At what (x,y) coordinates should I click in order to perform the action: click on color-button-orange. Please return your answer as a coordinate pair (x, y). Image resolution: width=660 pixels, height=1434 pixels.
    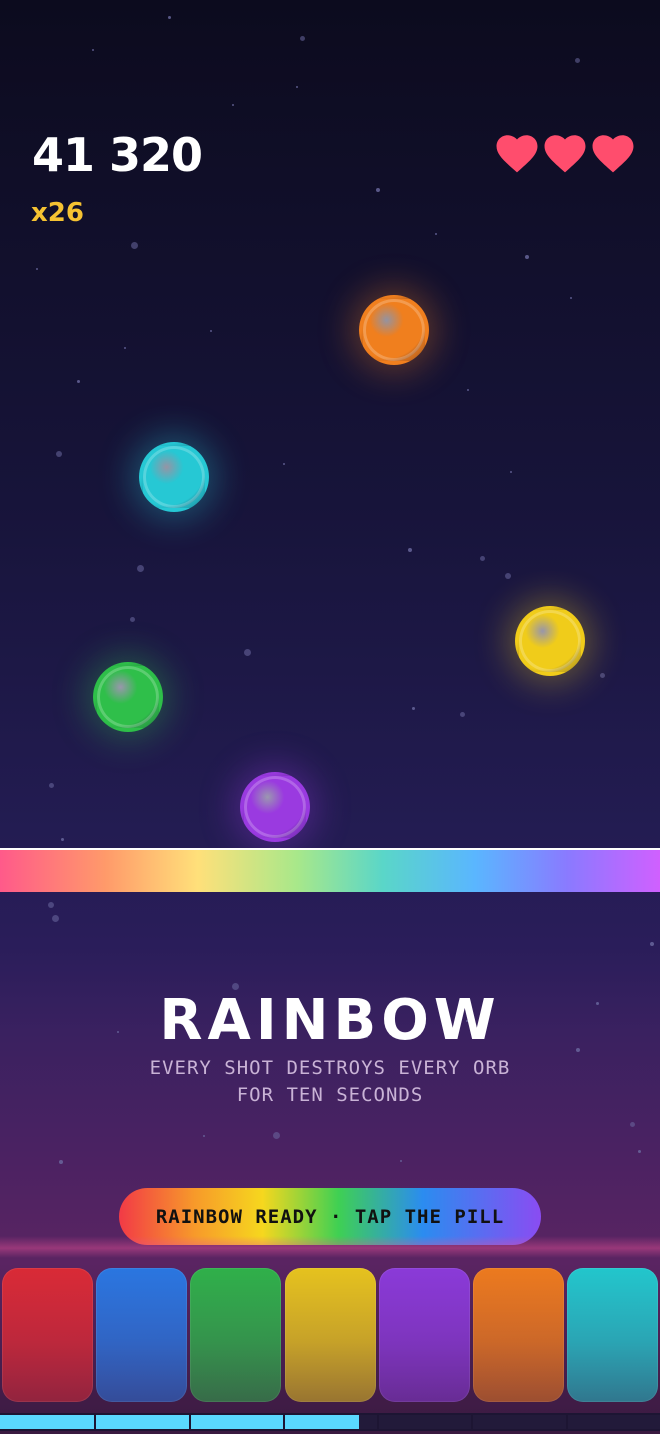
    Looking at the image, I should click on (518, 1335).